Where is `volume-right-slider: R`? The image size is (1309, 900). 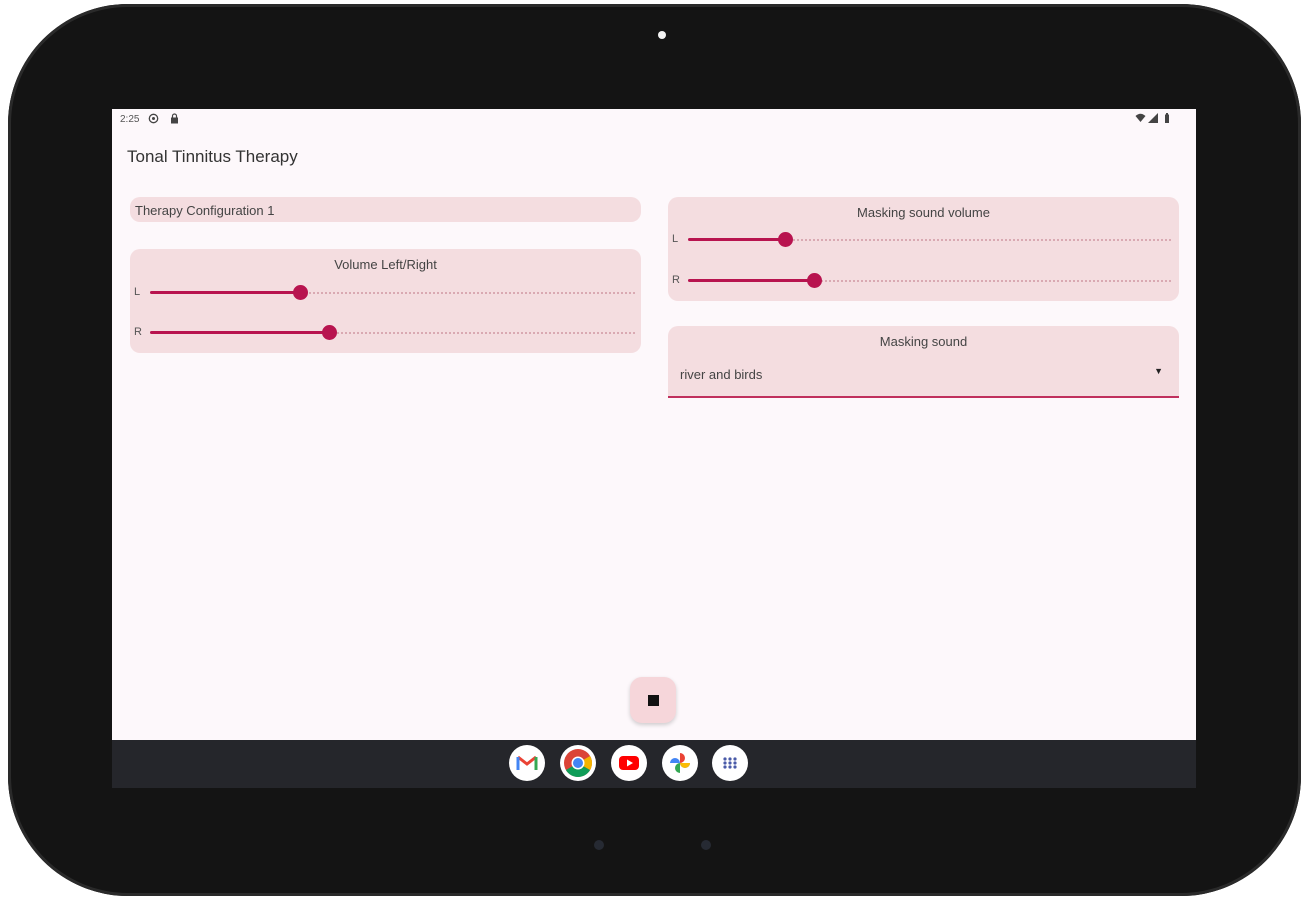
volume-right-slider: R is located at coordinates (385, 333).